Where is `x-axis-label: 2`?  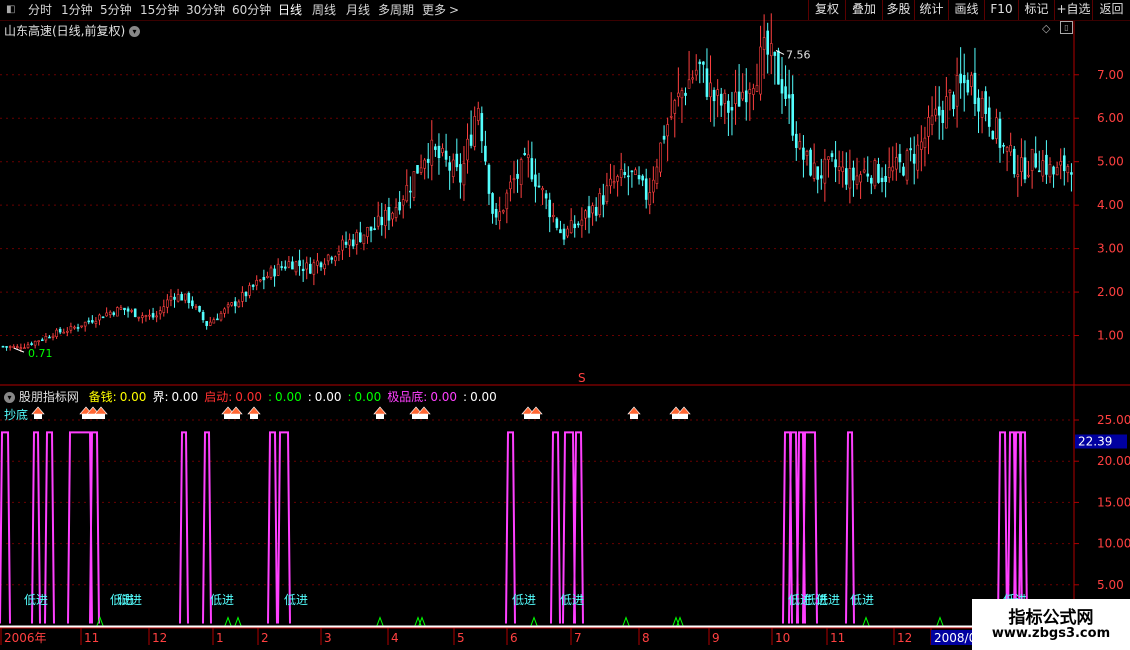
x-axis-label: 2 is located at coordinates (265, 638).